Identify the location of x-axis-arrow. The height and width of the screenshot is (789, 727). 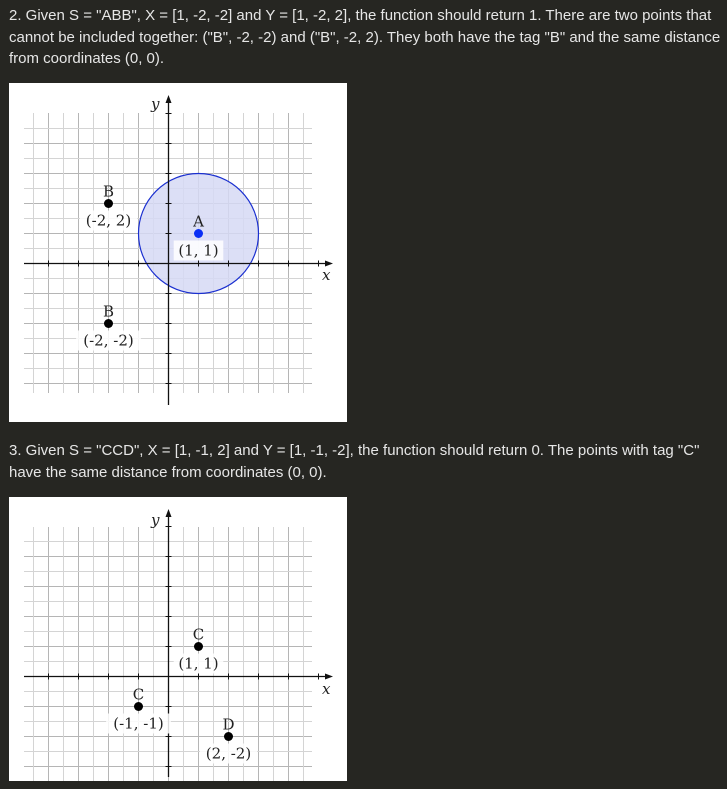
(329, 676).